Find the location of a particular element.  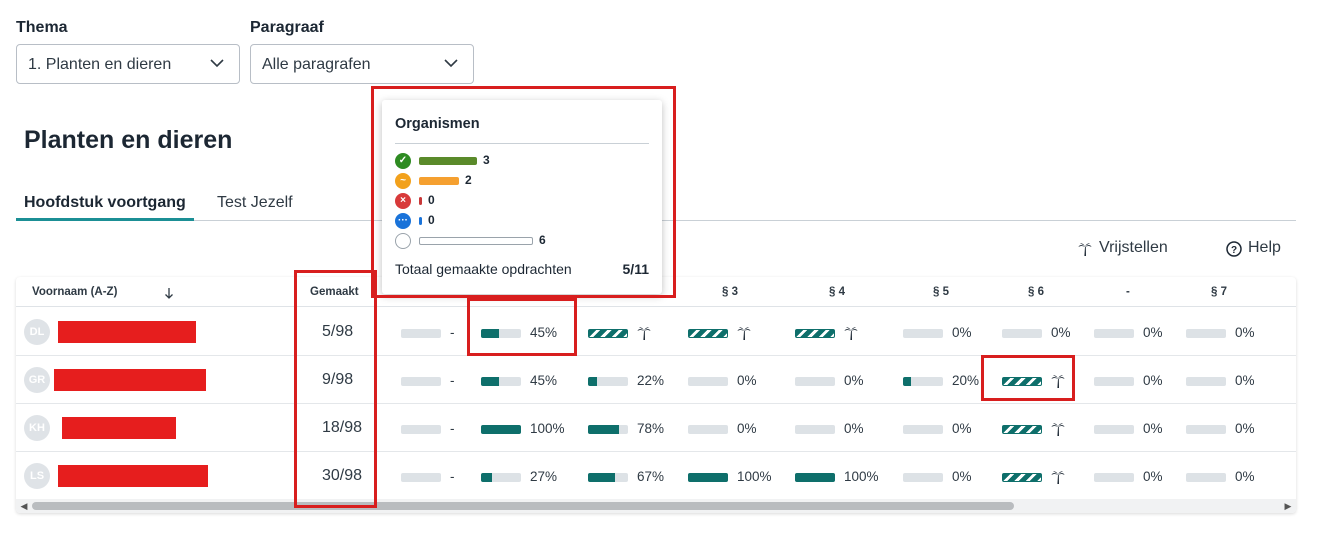

made-count: 30/98 is located at coordinates (342, 475).